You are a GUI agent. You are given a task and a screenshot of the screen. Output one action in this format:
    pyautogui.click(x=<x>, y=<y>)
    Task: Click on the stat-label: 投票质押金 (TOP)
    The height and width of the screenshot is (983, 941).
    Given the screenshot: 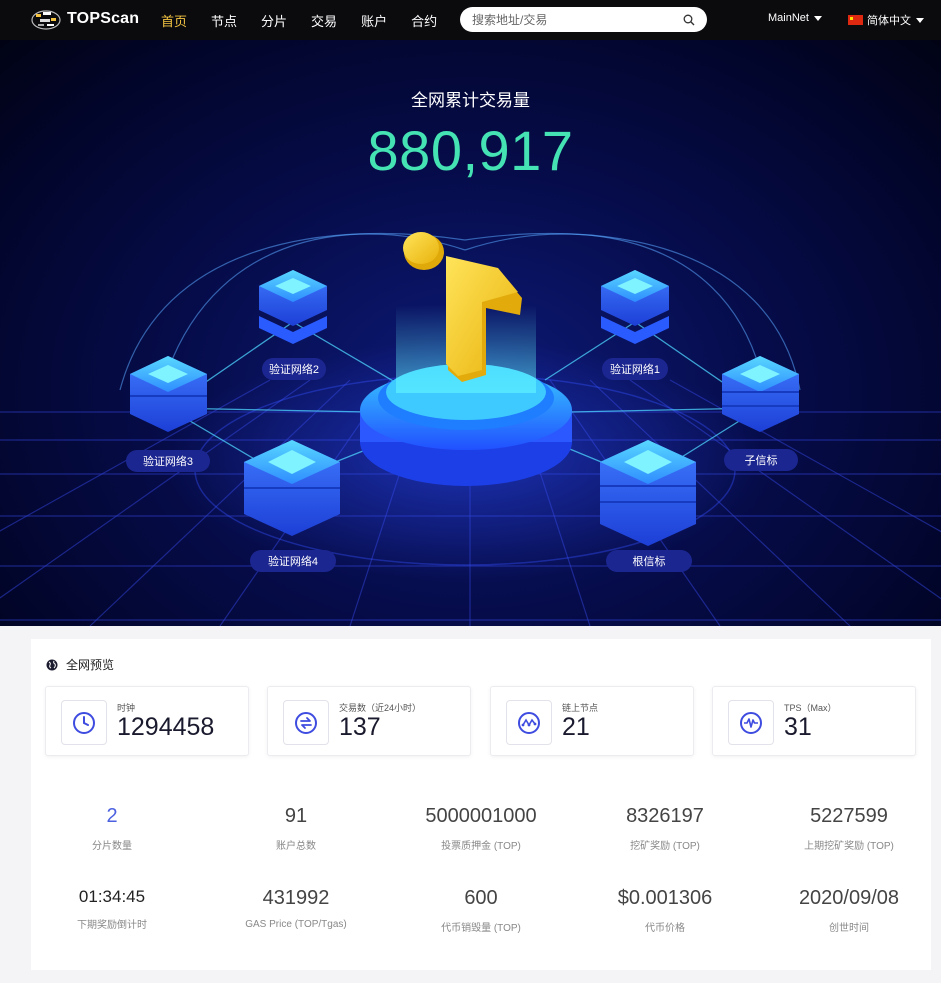 What is the action you would take?
    pyautogui.click(x=481, y=846)
    